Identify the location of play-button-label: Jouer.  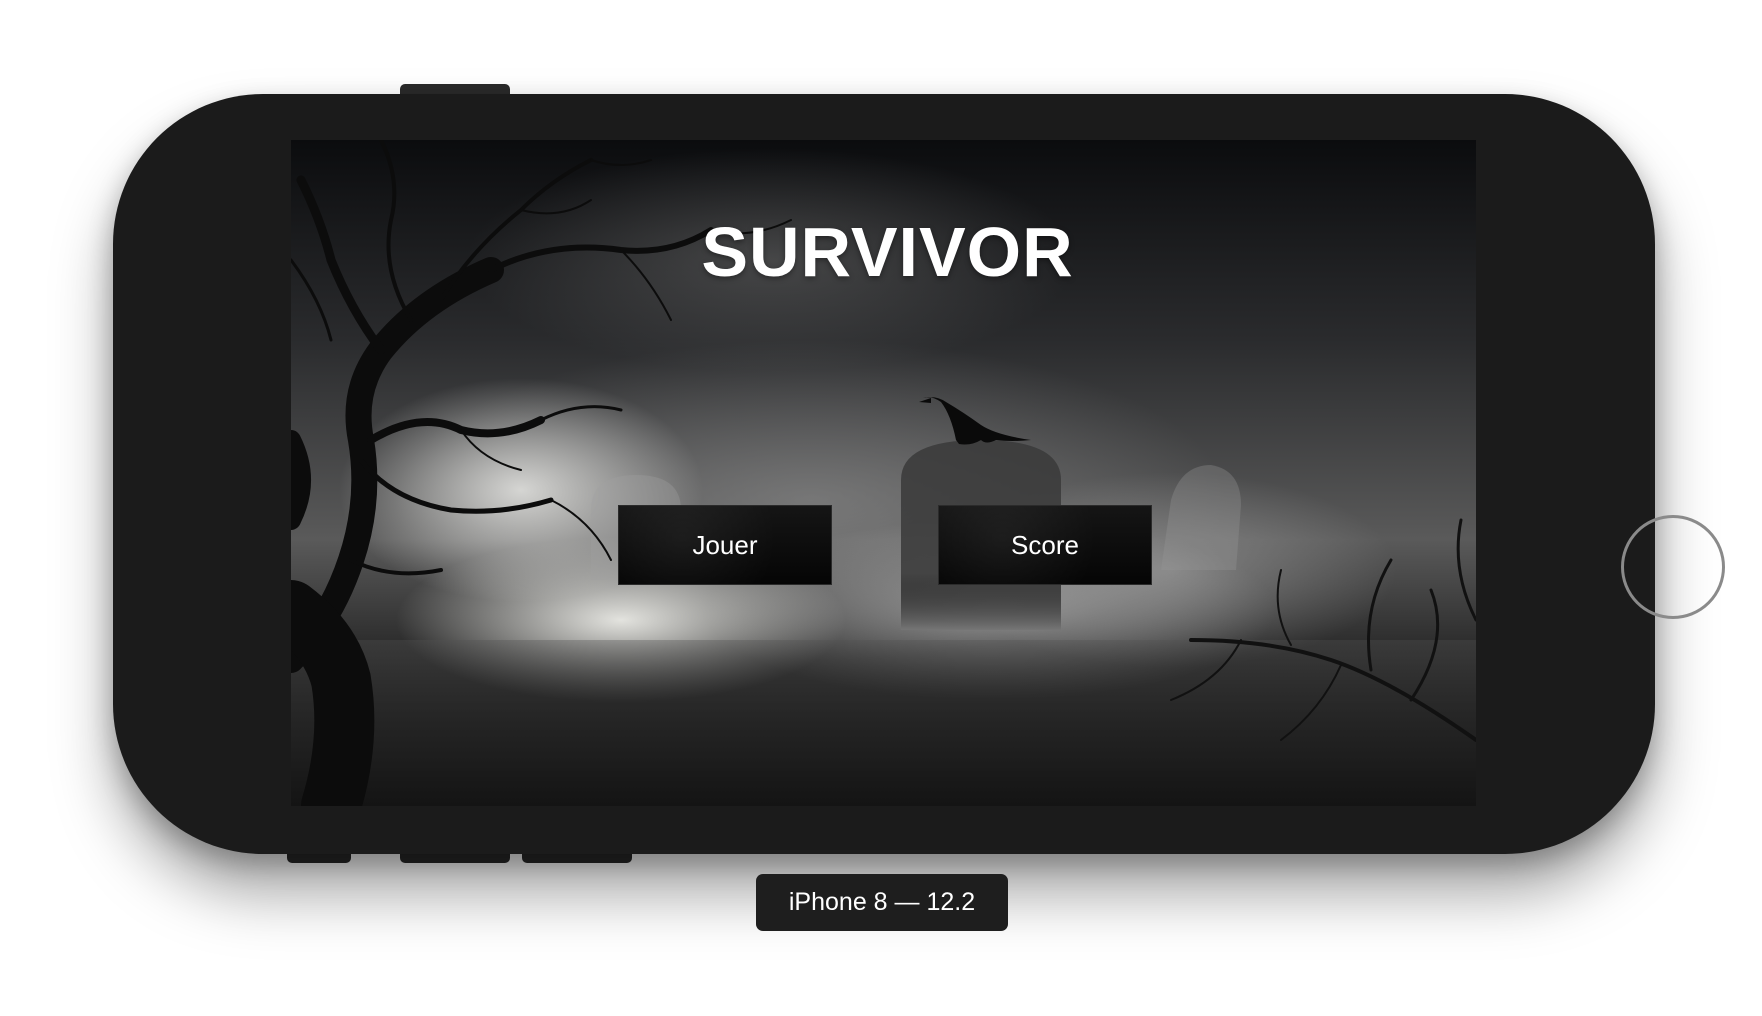
(725, 544).